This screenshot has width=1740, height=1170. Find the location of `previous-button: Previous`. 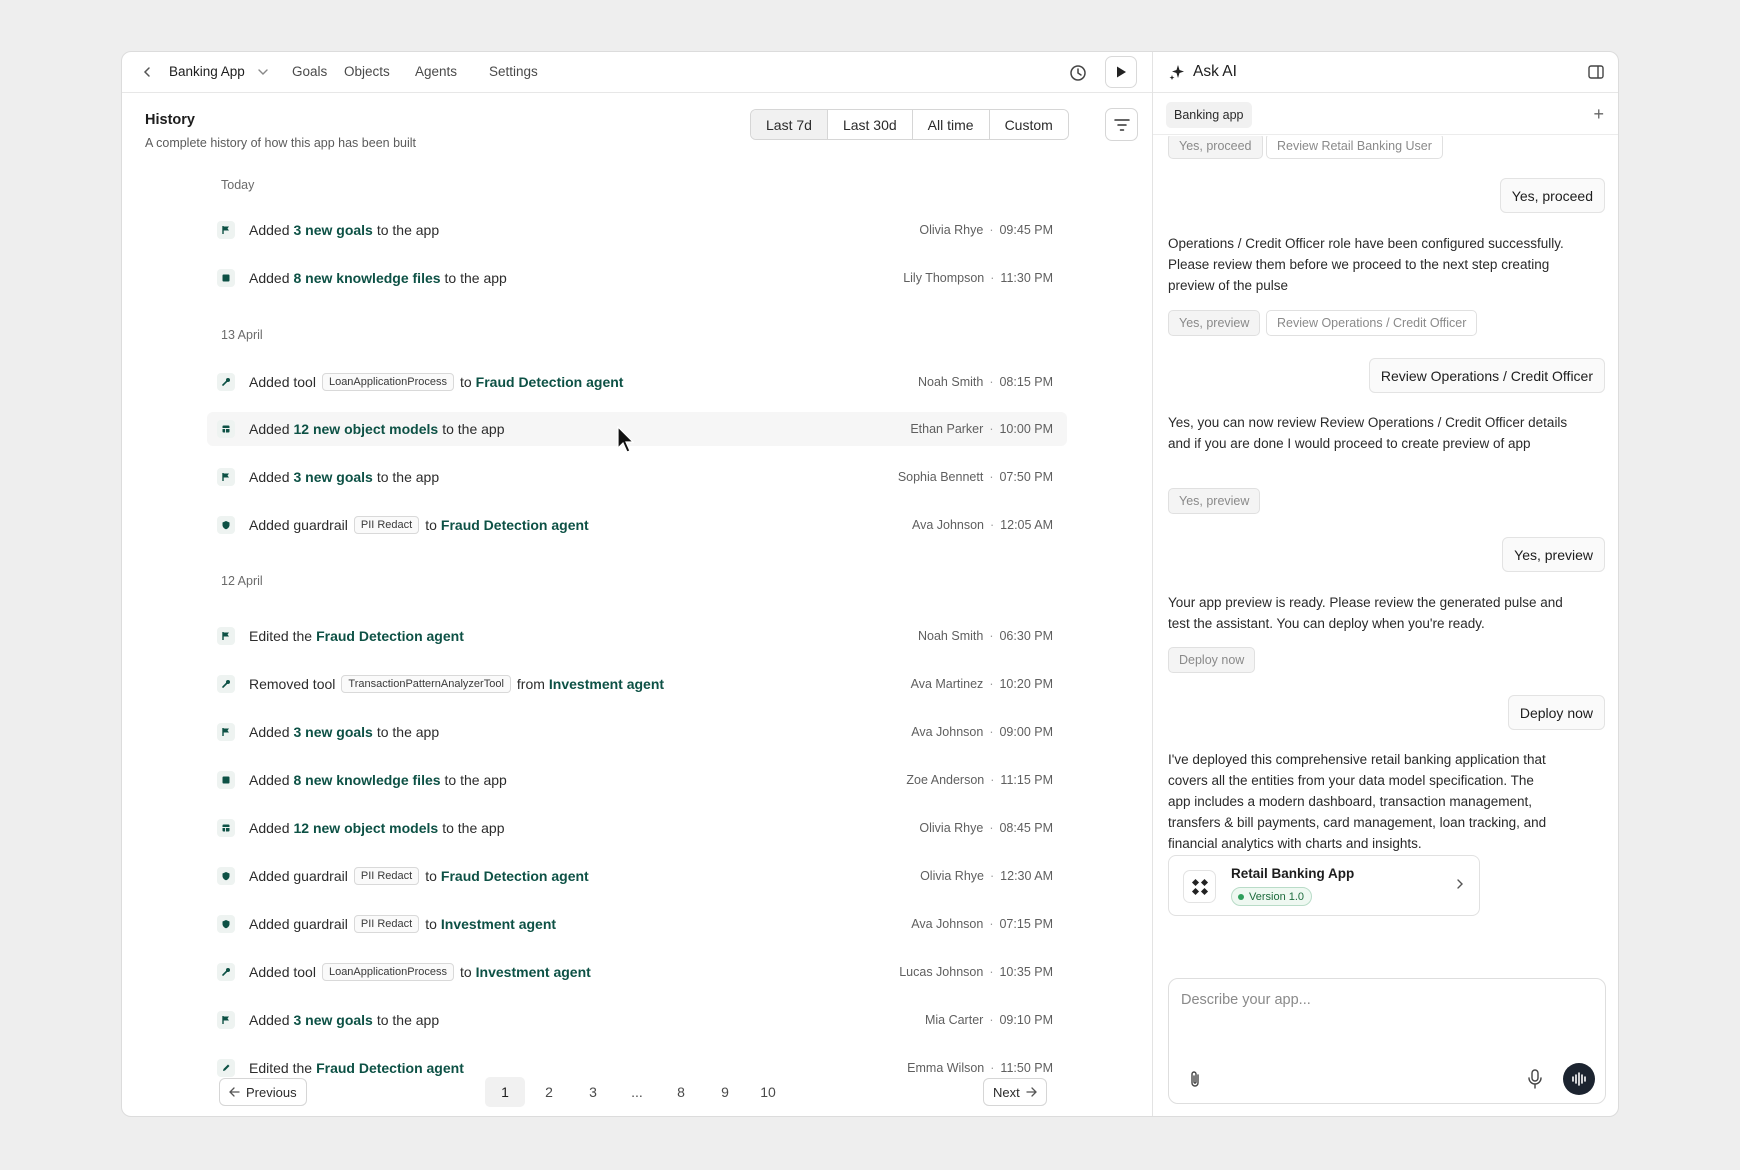

previous-button: Previous is located at coordinates (263, 1092).